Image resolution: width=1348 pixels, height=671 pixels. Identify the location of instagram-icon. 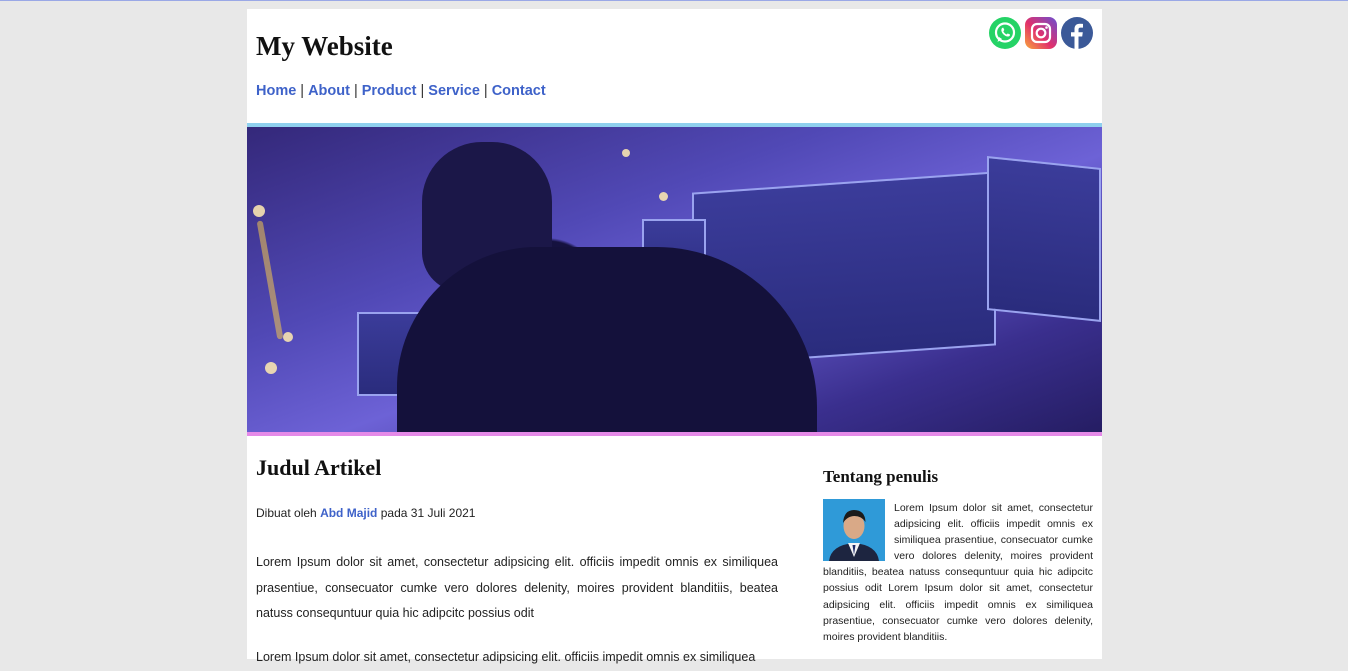
(1041, 33).